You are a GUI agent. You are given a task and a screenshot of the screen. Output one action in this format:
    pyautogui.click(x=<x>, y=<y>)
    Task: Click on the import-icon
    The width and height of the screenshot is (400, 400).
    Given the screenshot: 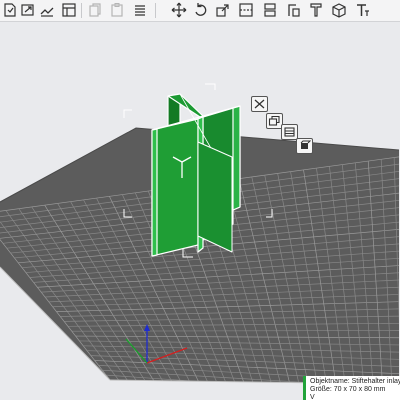 What is the action you would take?
    pyautogui.click(x=10, y=10)
    